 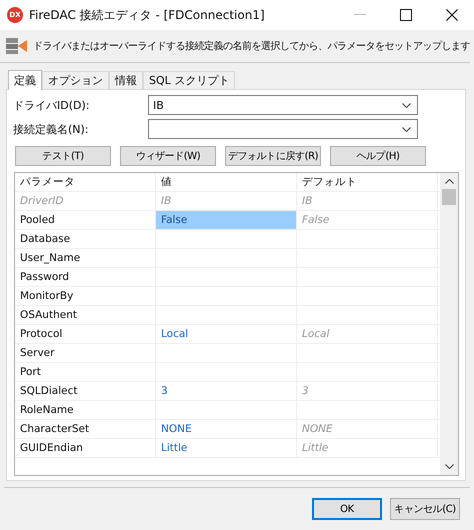 What do you see at coordinates (75, 80) in the screenshot?
I see `tab: オプション` at bounding box center [75, 80].